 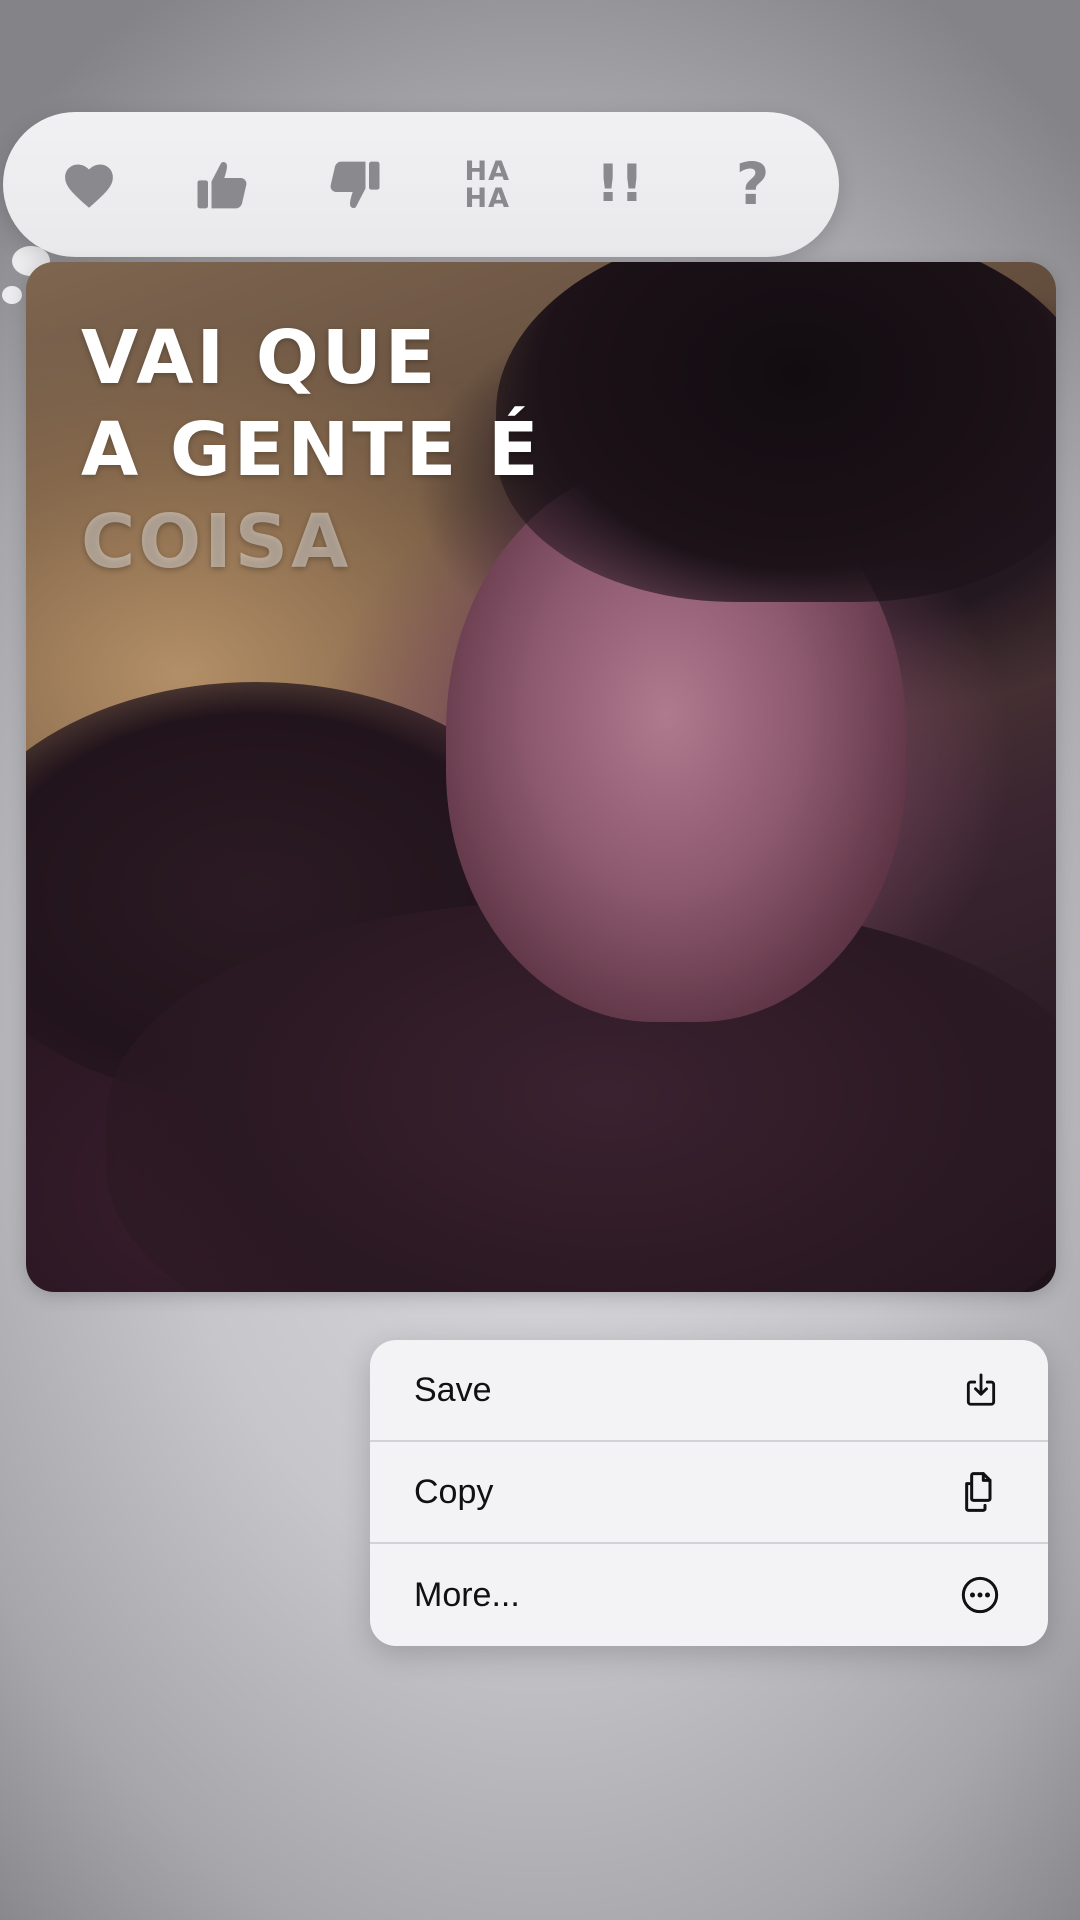 I want to click on heart-icon, so click(x=89, y=185).